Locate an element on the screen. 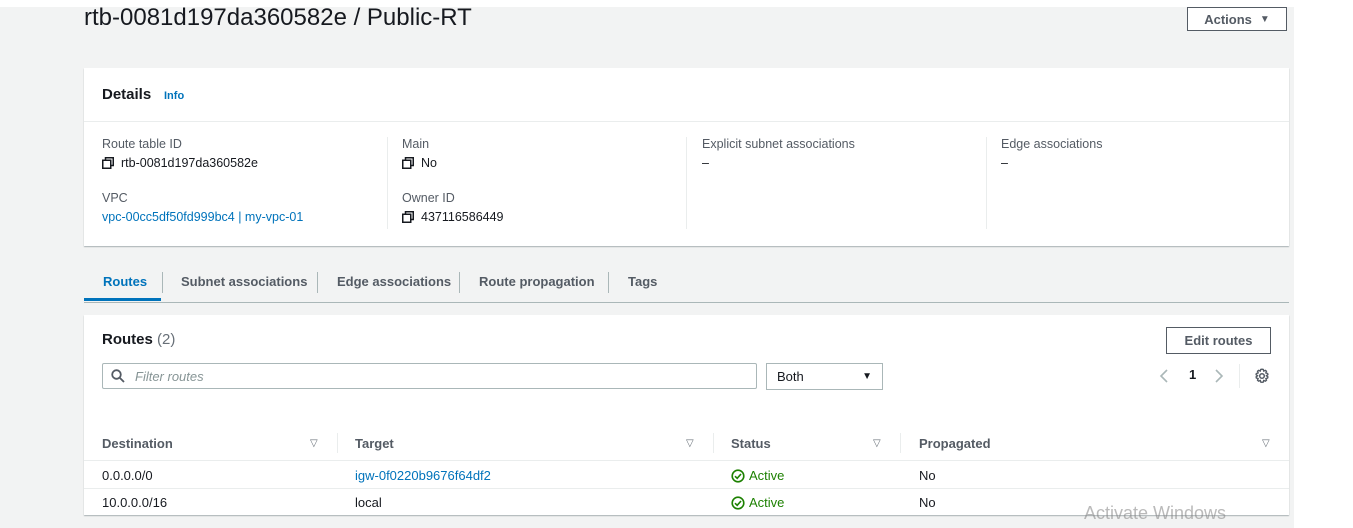 The height and width of the screenshot is (528, 1353). column-header-destination: Destination is located at coordinates (137, 443).